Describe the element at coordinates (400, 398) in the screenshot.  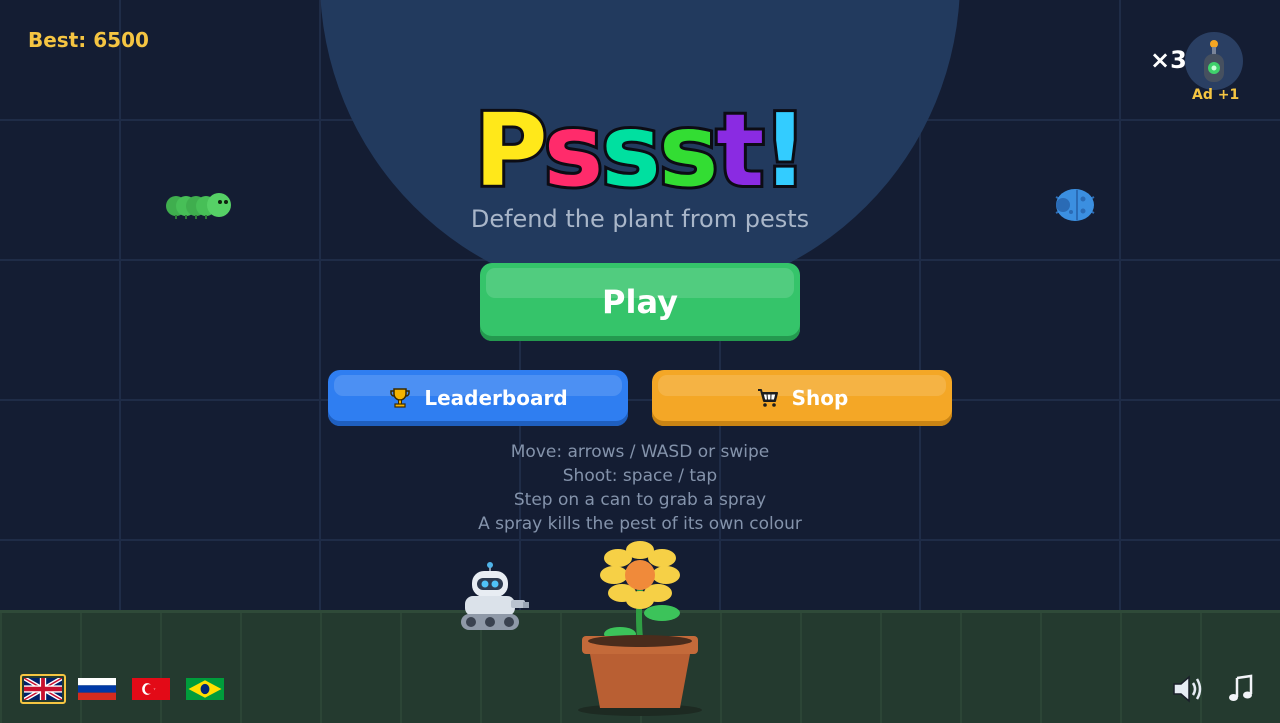
I see `trophy-icon` at that location.